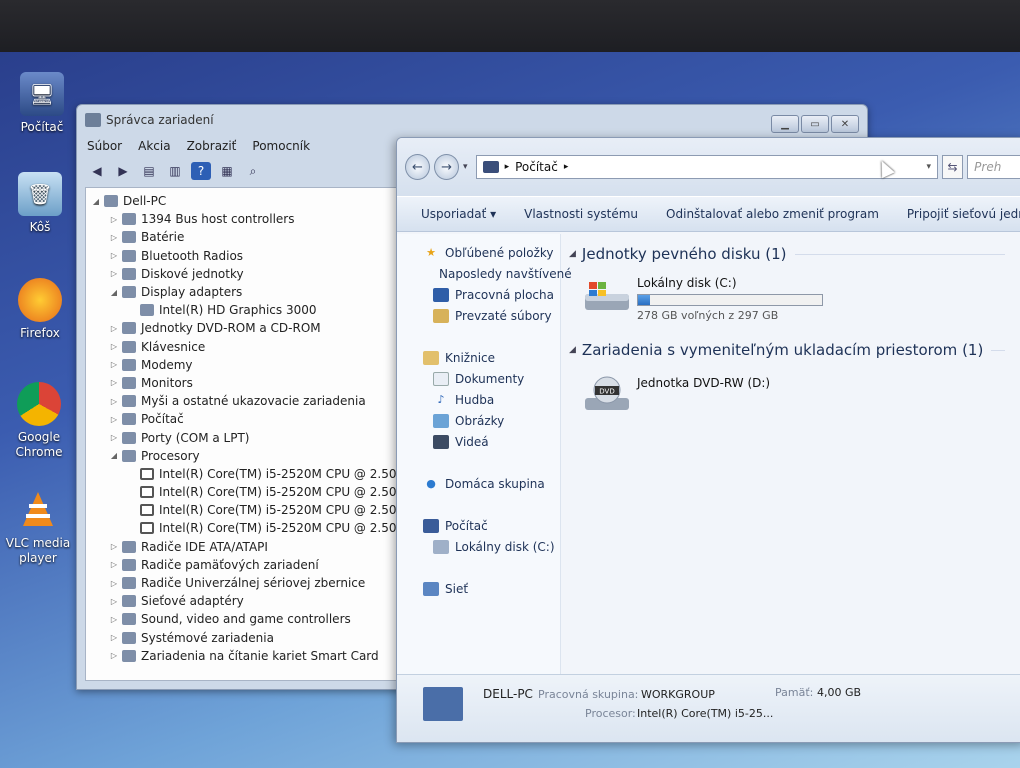  What do you see at coordinates (441, 546) in the screenshot?
I see `hard-drive-icon` at bounding box center [441, 546].